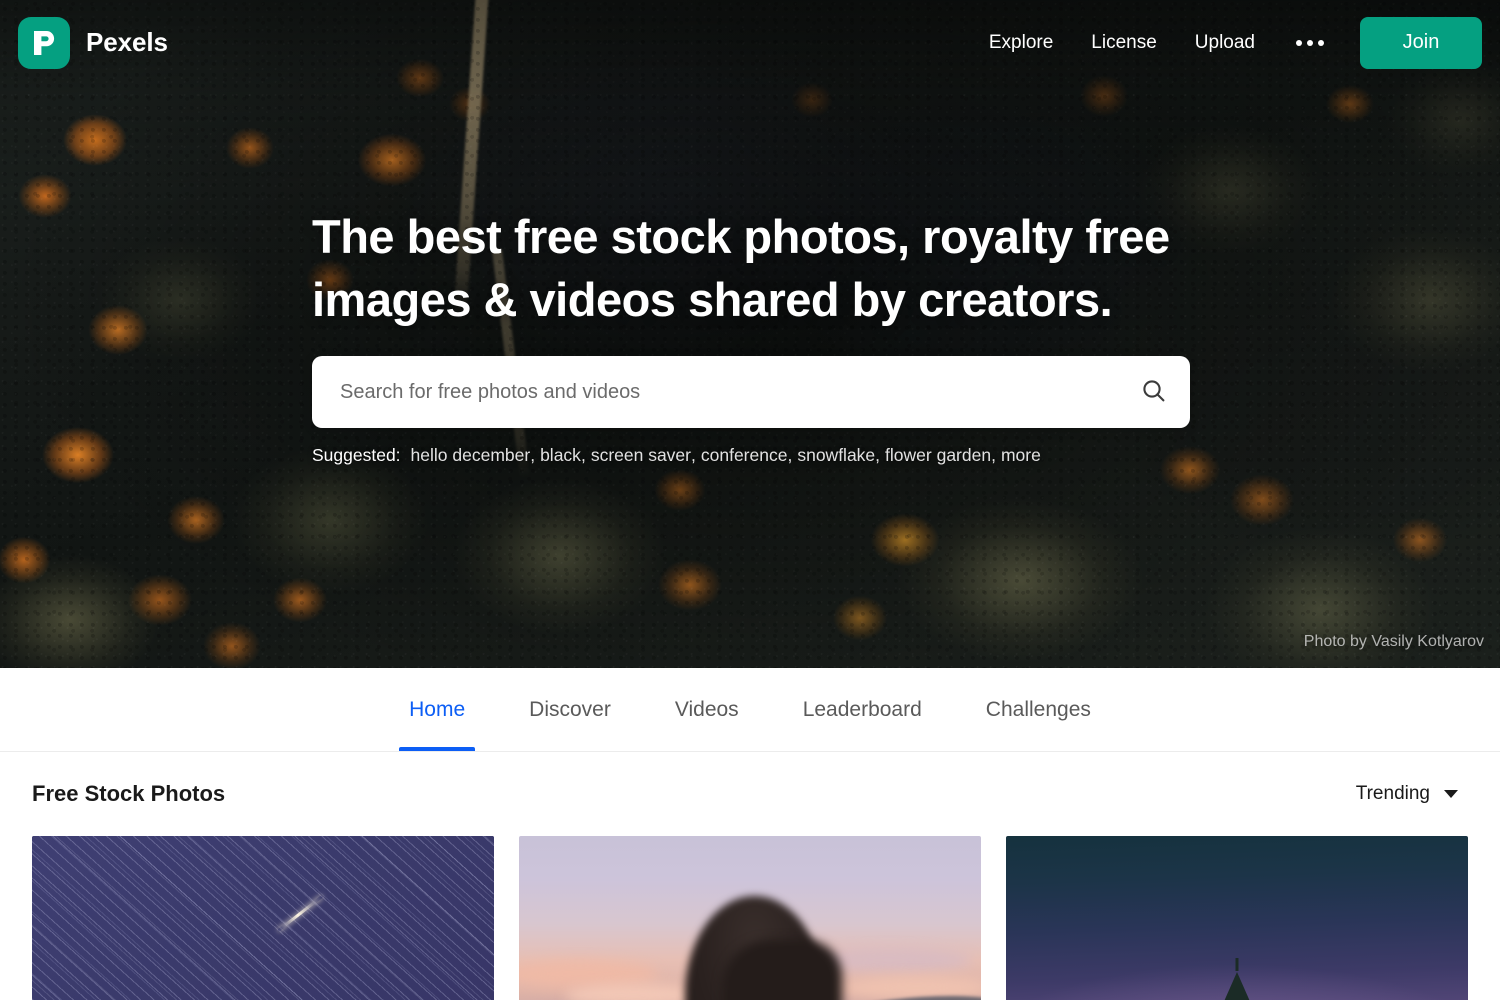 This screenshot has height=1000, width=1500. I want to click on photo-credit: Photo by Vasily Kotlyarov, so click(1393, 641).